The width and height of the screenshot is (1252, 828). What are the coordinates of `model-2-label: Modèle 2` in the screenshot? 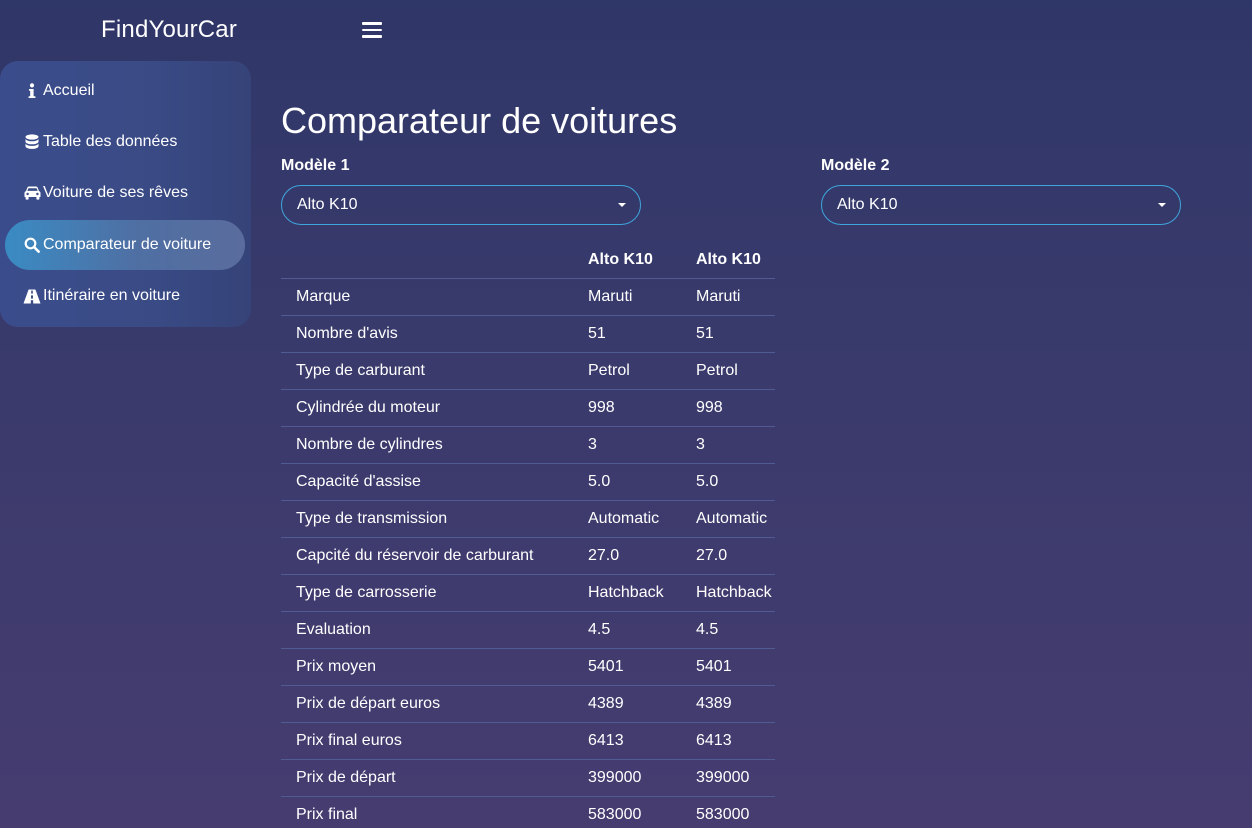 It's located at (855, 165).